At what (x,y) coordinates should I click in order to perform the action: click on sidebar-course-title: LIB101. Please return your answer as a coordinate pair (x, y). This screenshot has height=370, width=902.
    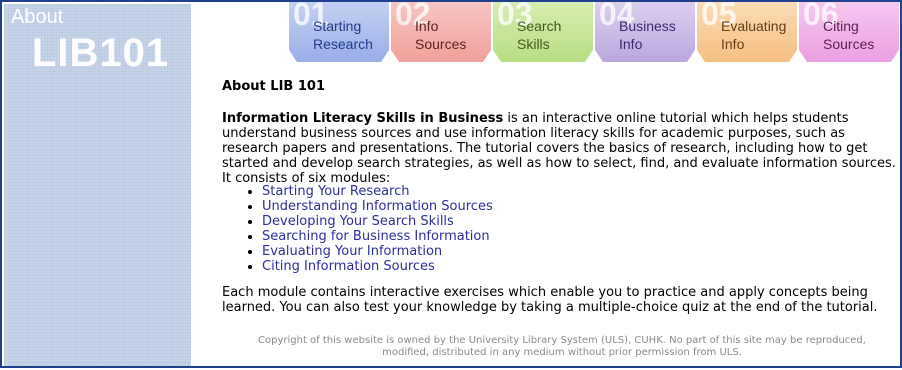
    Looking at the image, I should click on (101, 53).